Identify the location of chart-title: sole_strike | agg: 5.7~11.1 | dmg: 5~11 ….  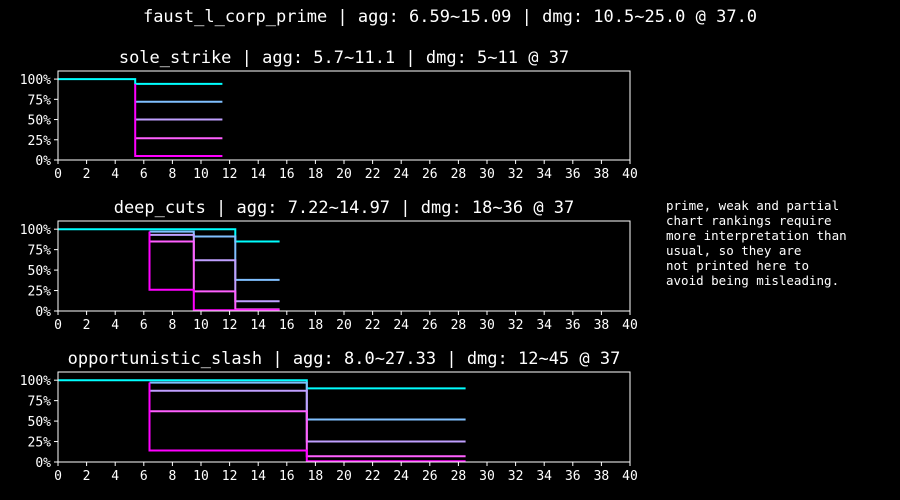
(344, 58).